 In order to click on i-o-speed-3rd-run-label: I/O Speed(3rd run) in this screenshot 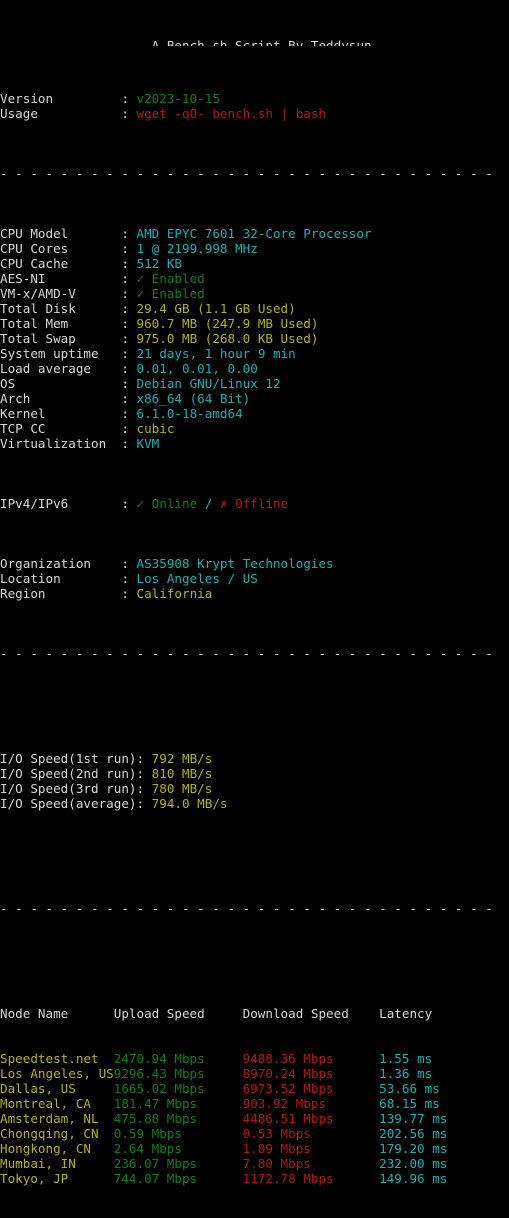, I will do `click(68, 788)`.